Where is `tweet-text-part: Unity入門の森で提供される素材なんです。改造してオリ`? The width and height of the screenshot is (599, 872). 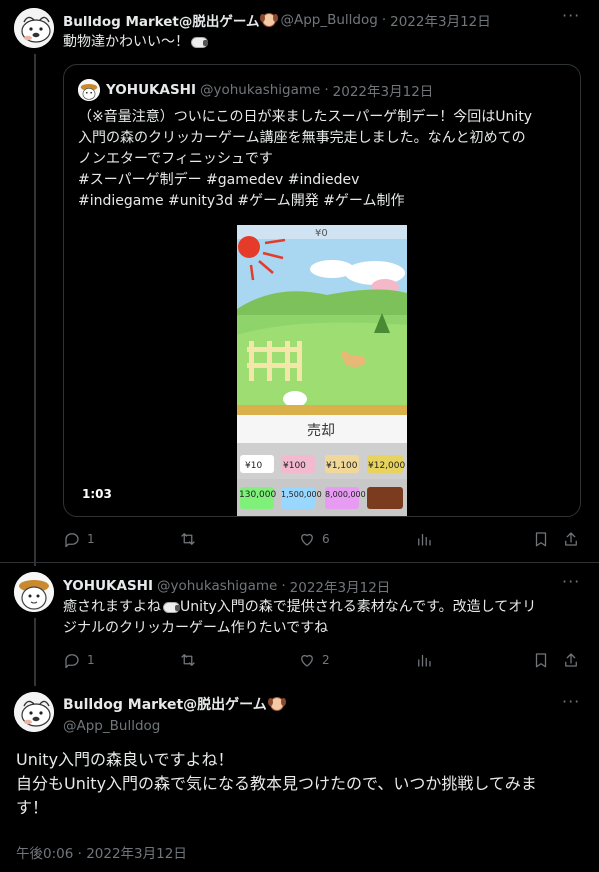 tweet-text-part: Unity入門の森で提供される素材なんです。改造してオリ is located at coordinates (358, 607).